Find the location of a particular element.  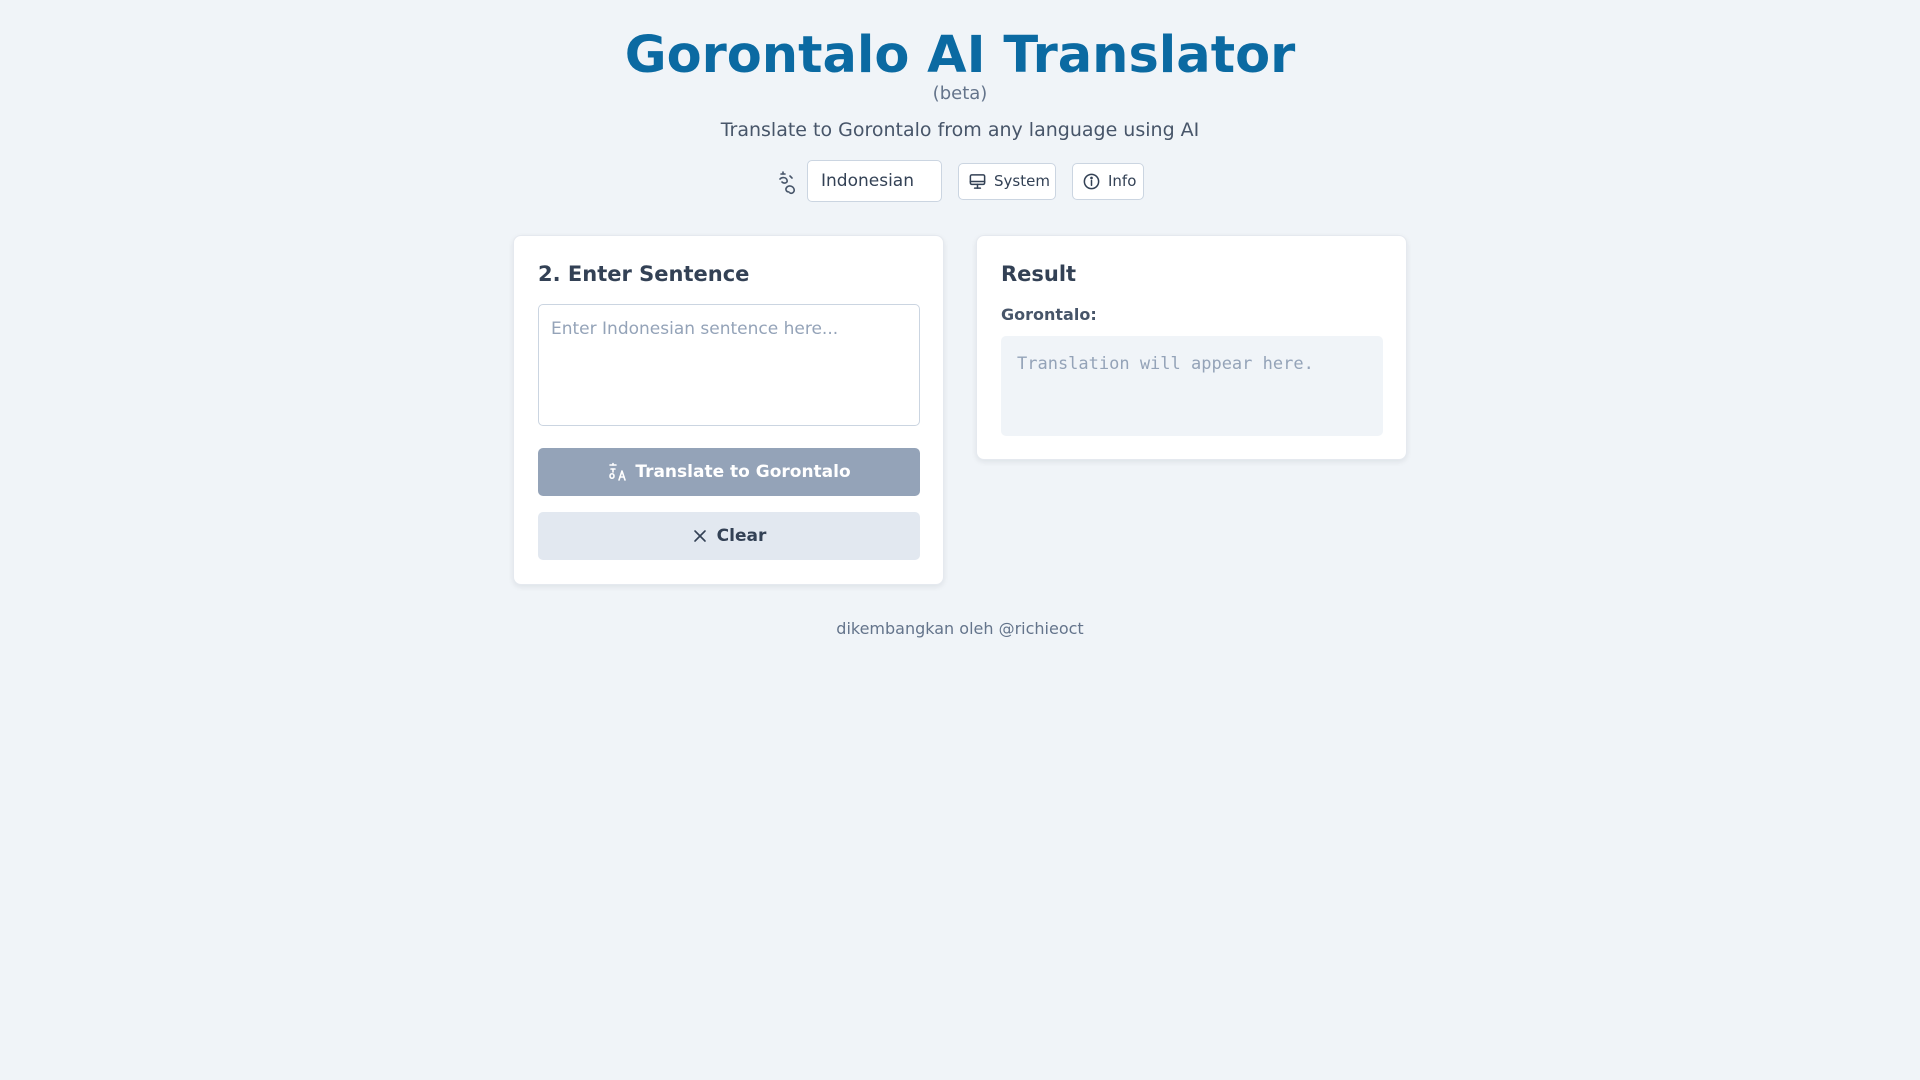

beta-label: (beta) is located at coordinates (960, 93).